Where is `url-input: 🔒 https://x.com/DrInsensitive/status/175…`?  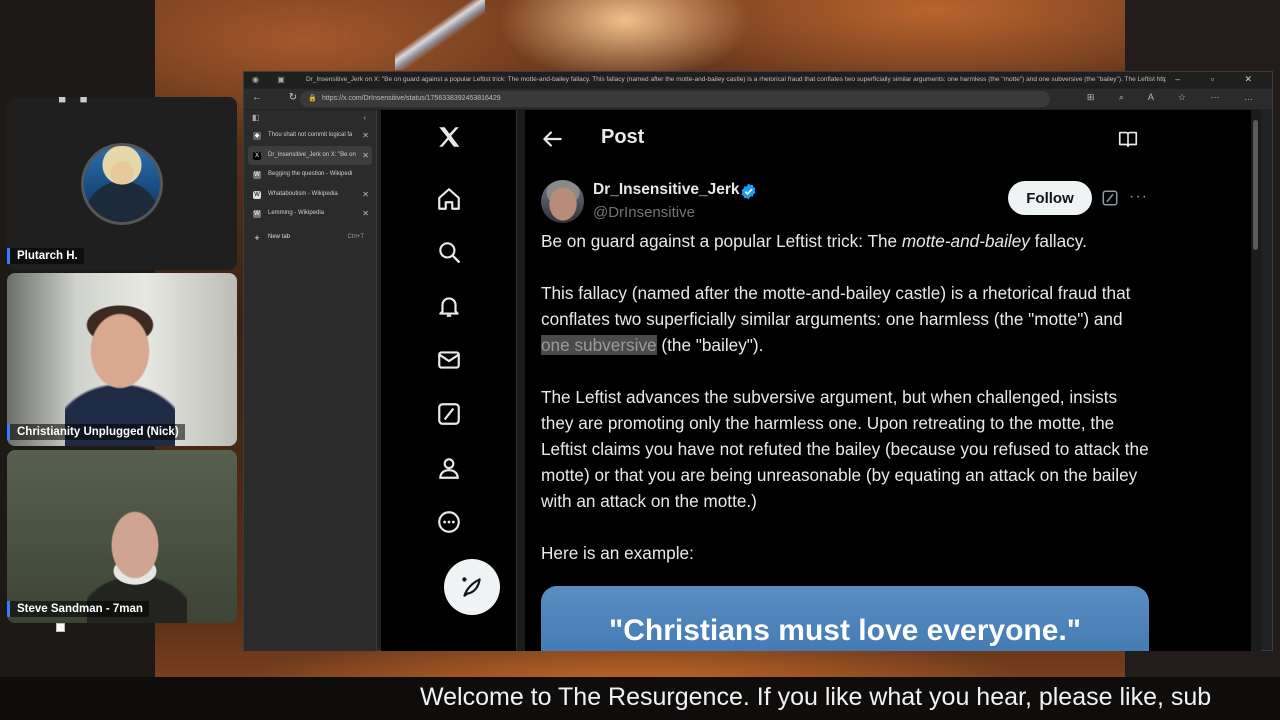 url-input: 🔒 https://x.com/DrInsensitive/status/175… is located at coordinates (675, 99).